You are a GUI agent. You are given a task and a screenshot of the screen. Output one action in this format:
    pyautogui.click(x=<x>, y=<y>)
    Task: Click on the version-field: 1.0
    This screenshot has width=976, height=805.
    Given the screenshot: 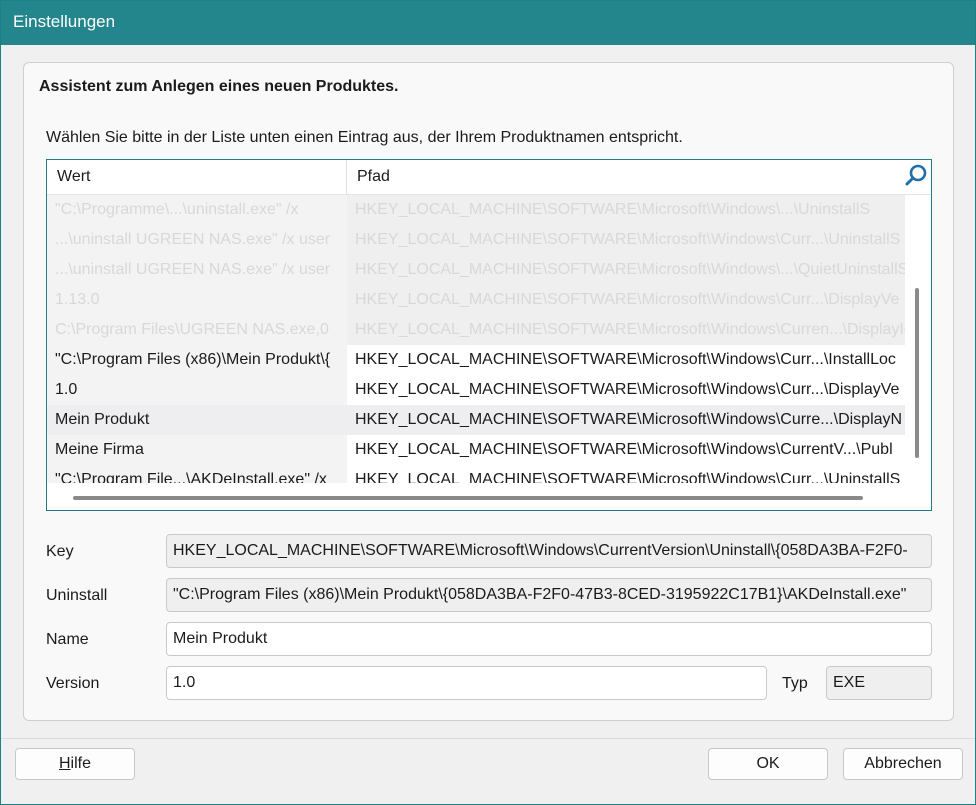 What is the action you would take?
    pyautogui.click(x=466, y=683)
    